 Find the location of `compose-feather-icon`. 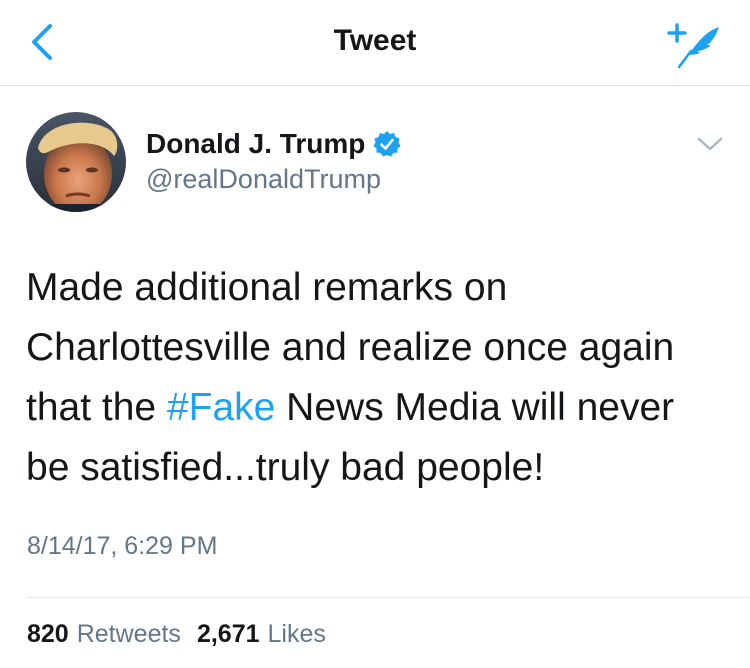

compose-feather-icon is located at coordinates (693, 46).